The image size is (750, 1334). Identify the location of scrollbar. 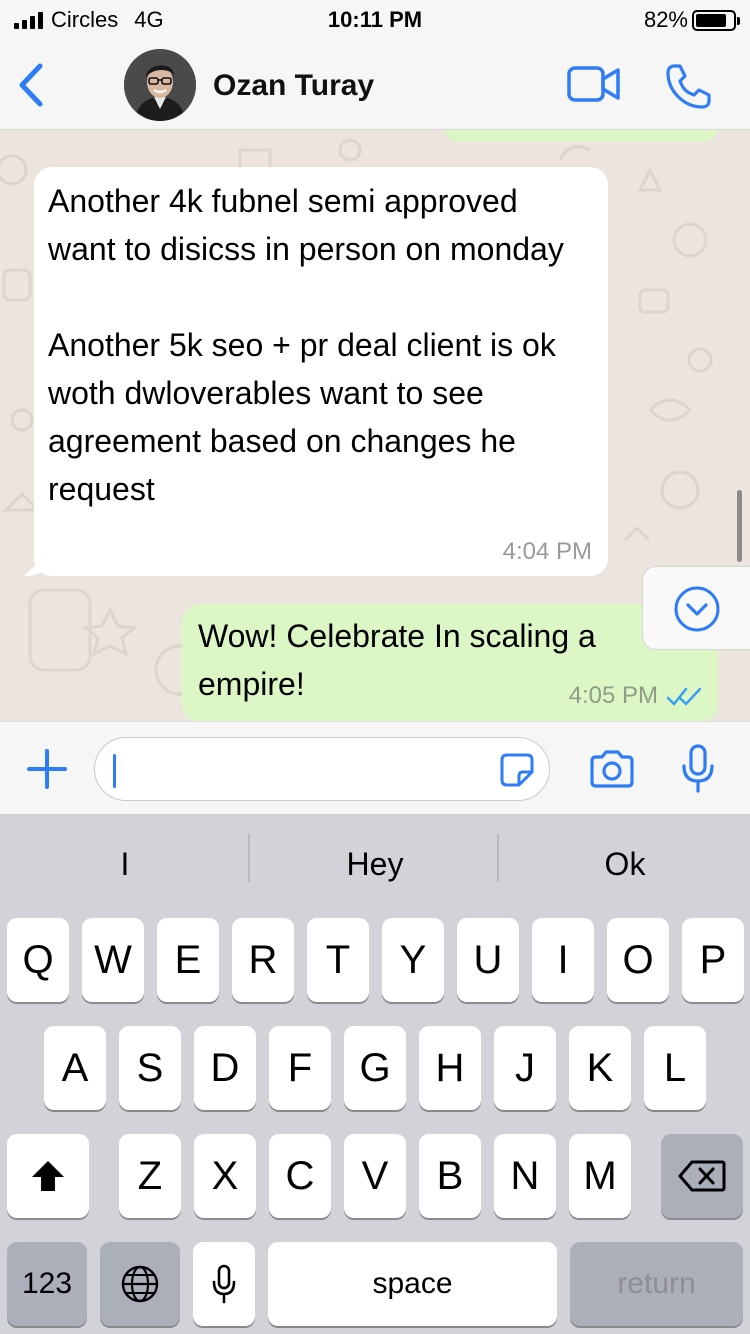
(739, 526).